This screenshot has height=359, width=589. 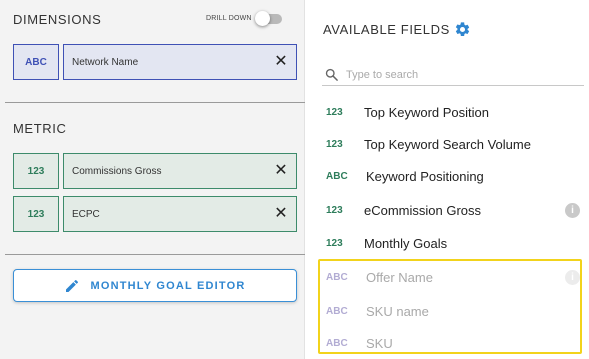 What do you see at coordinates (461, 75) in the screenshot?
I see `search-input` at bounding box center [461, 75].